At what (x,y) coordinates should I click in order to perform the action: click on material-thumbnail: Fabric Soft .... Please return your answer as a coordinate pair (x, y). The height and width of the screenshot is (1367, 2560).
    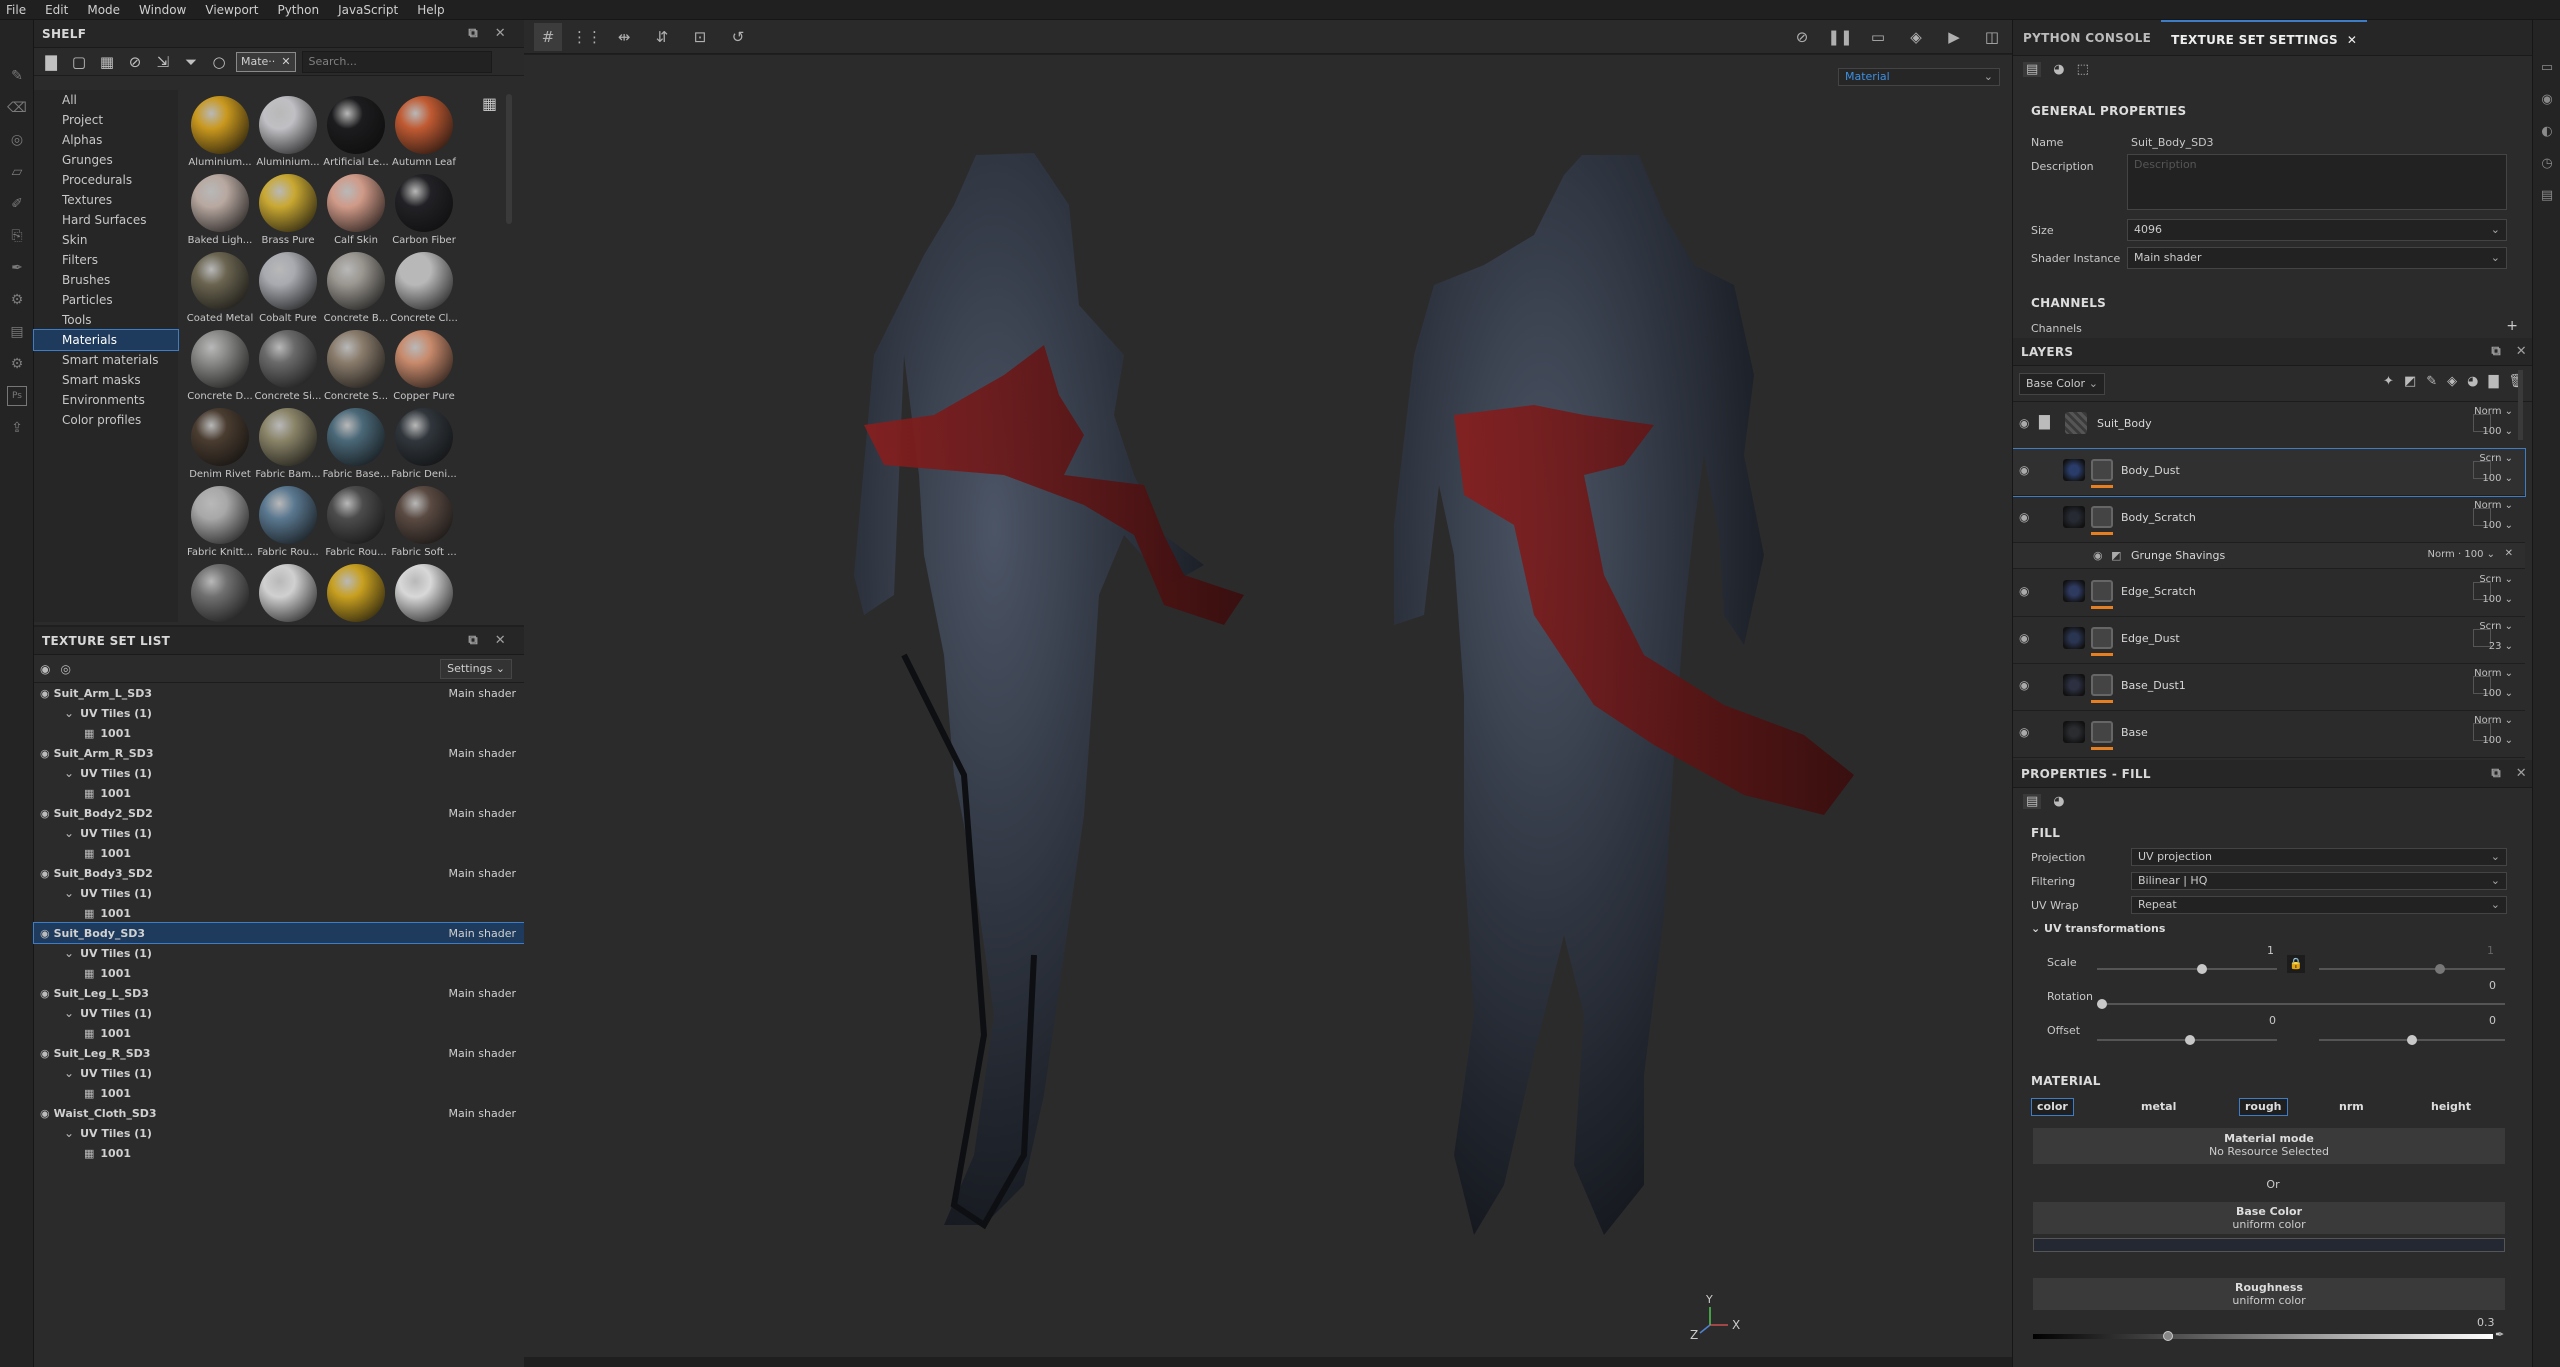
    Looking at the image, I should click on (424, 526).